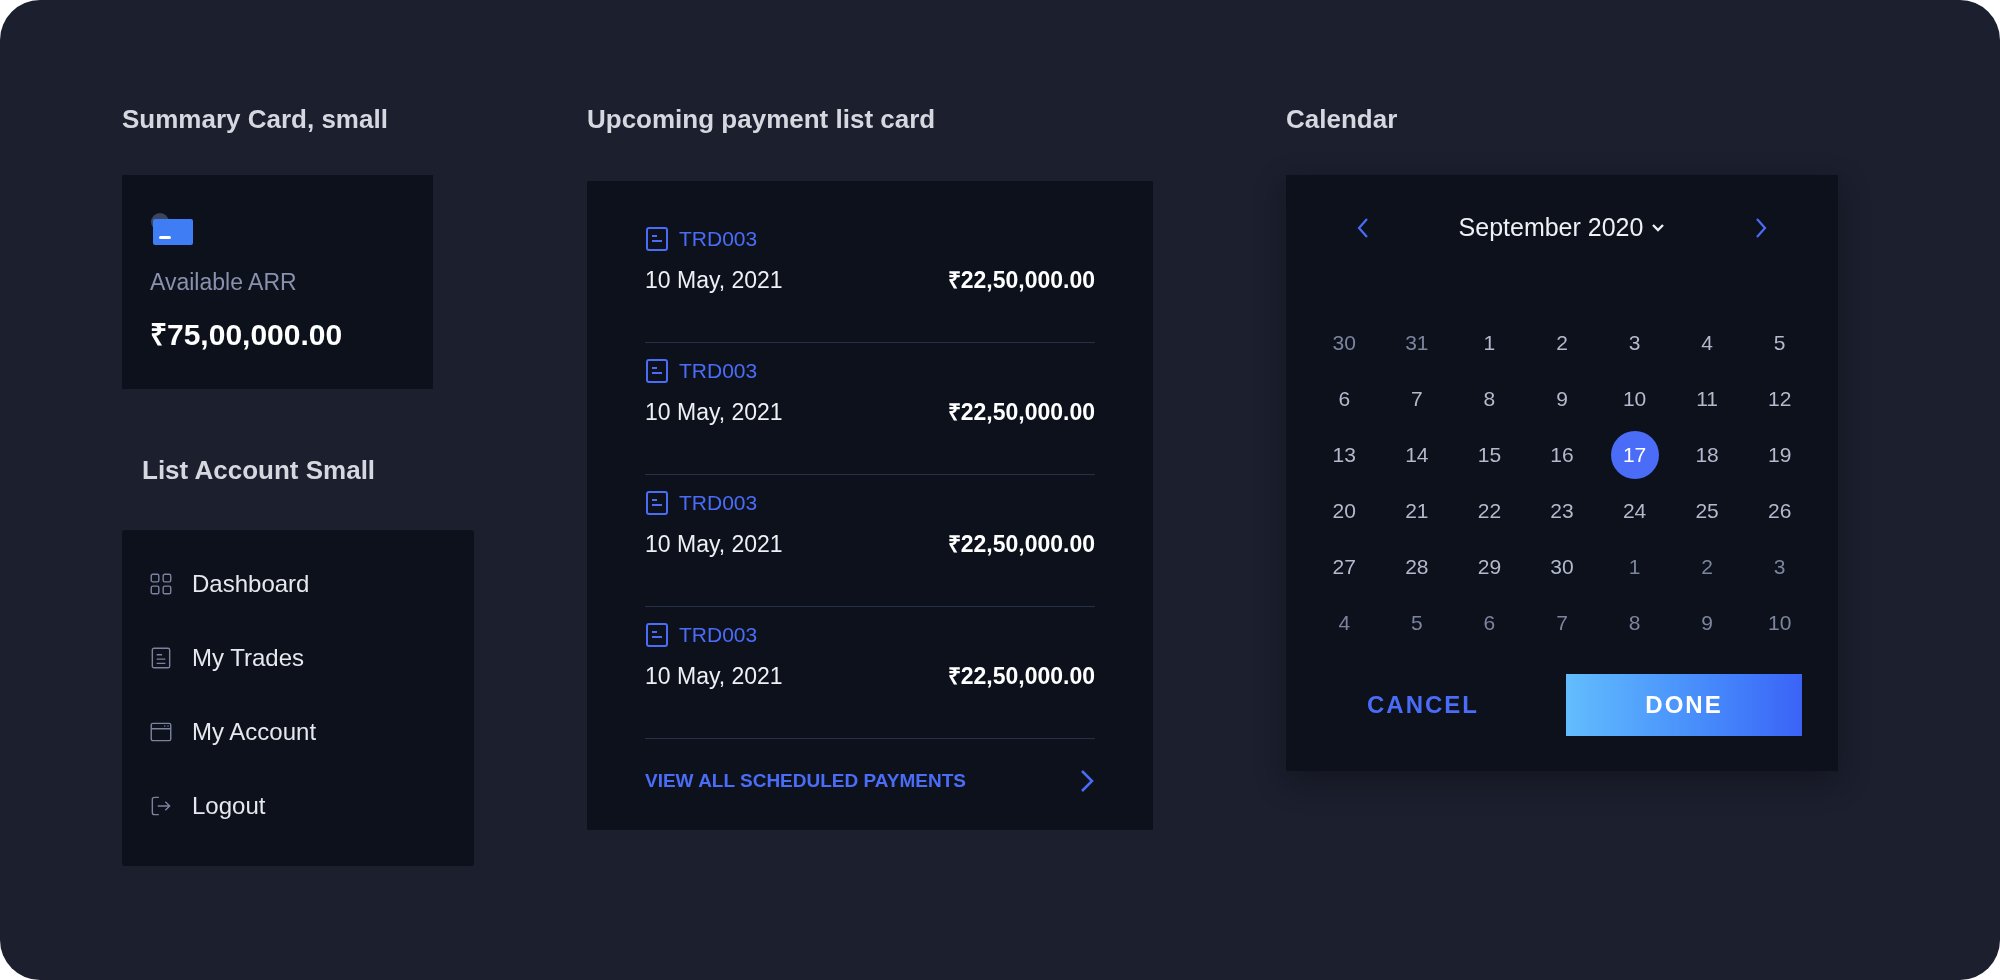 The width and height of the screenshot is (2000, 980). I want to click on view-all-link: VIEW ALL SCHEDULED PAYMENTS, so click(805, 781).